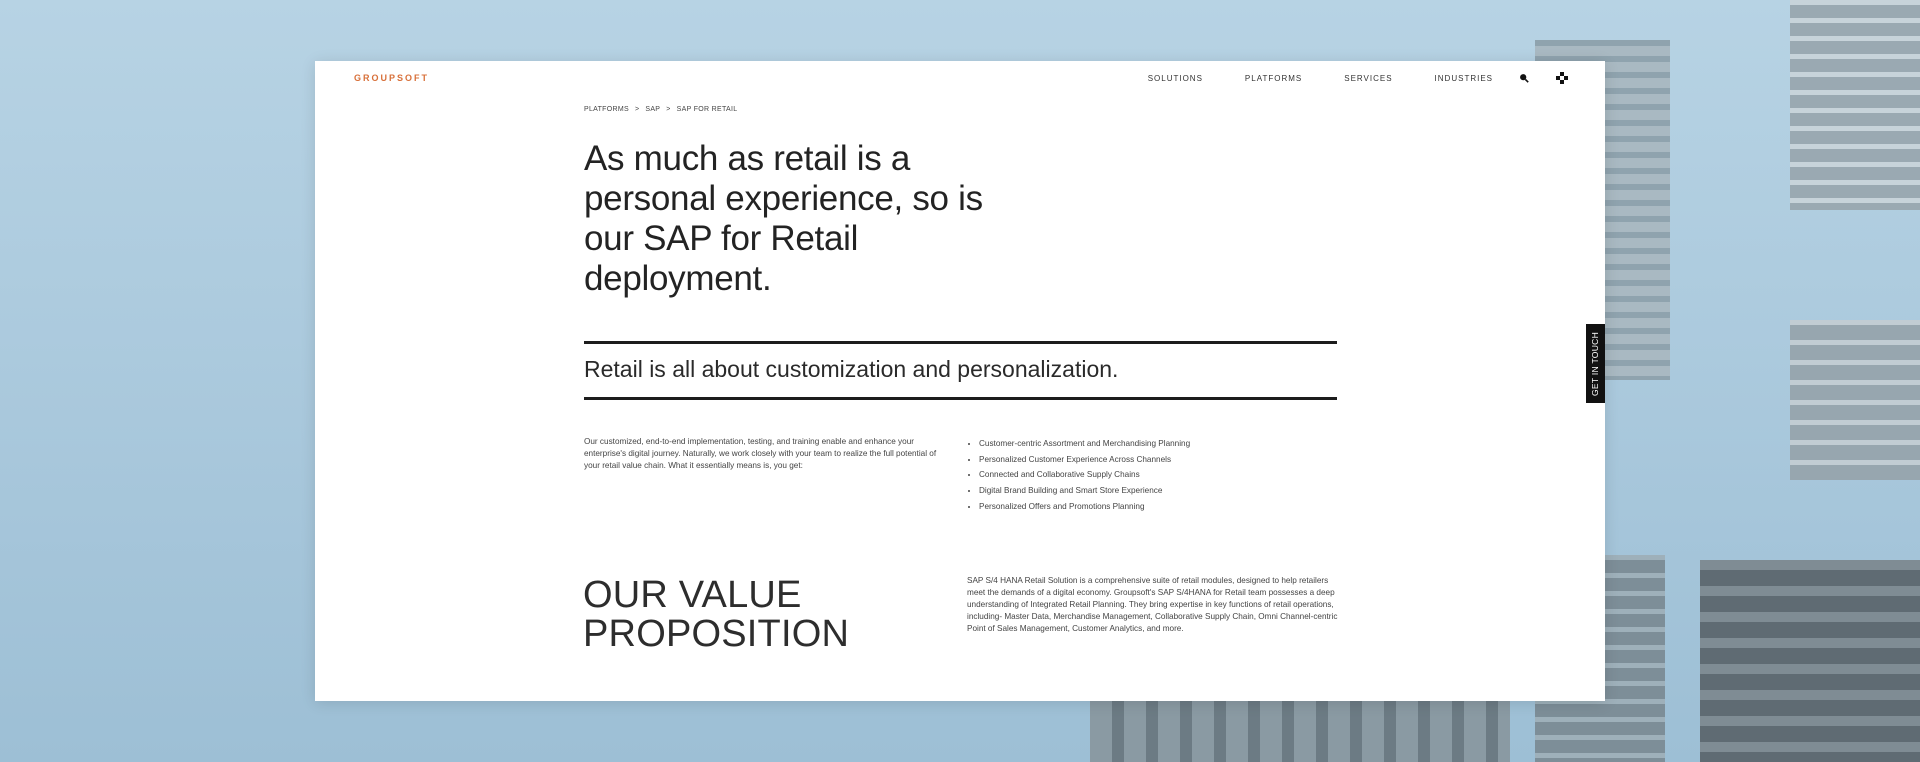 This screenshot has height=762, width=1920. I want to click on nav-platforms: PLATFORMS, so click(1273, 78).